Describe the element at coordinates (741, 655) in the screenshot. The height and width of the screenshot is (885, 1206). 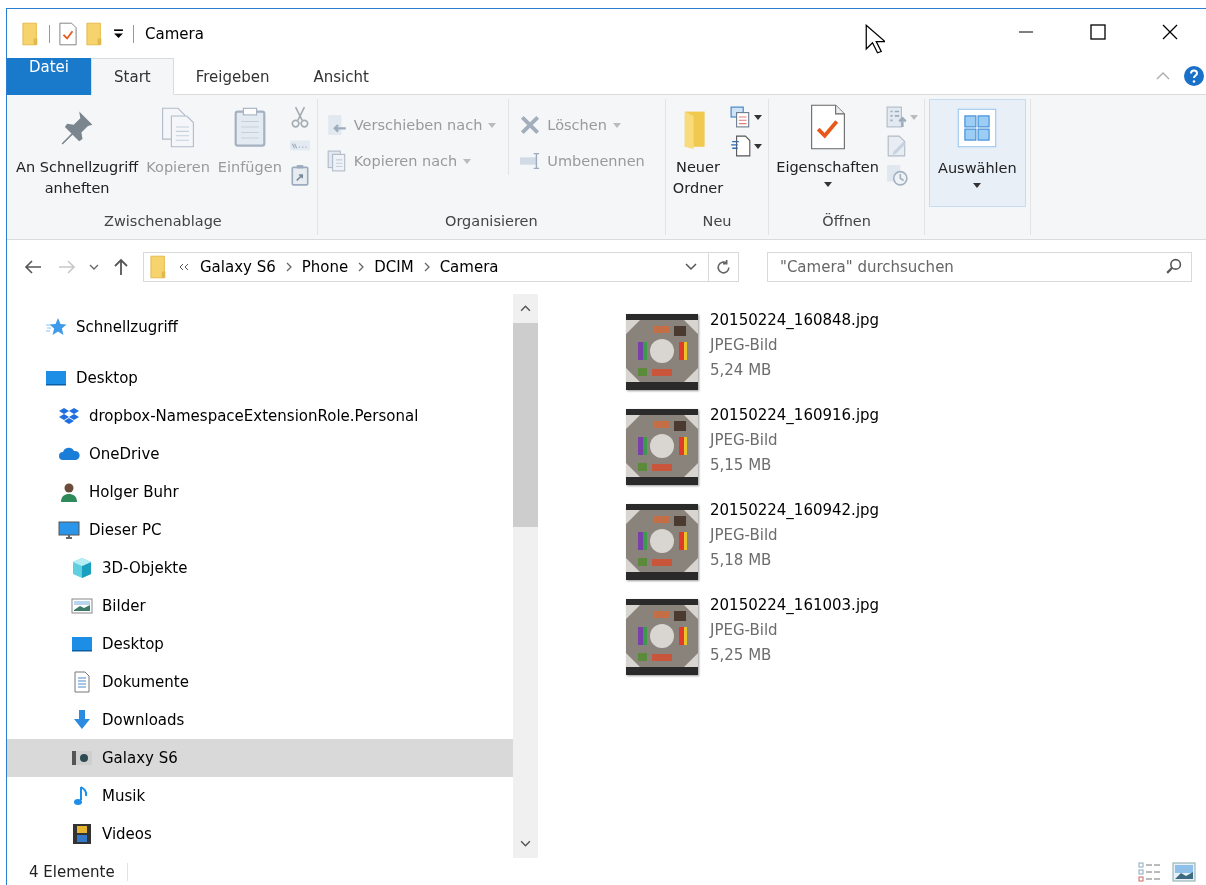
I see `file-size: 5,25 MB` at that location.